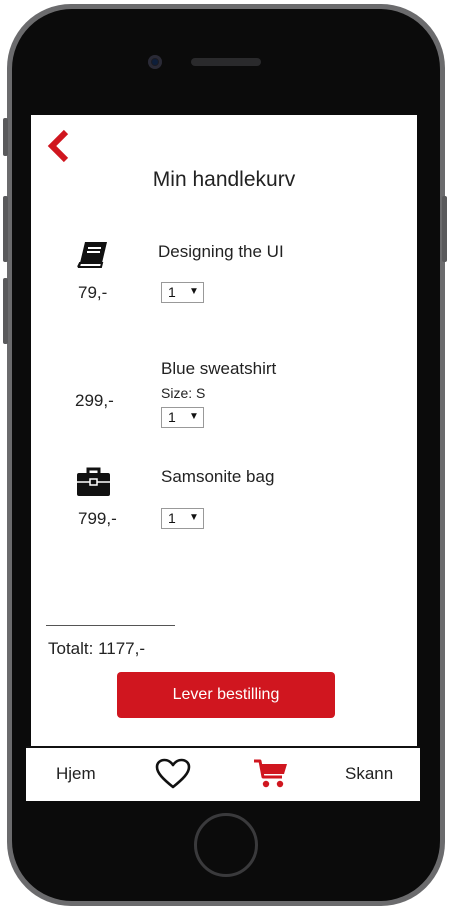  What do you see at coordinates (271, 774) in the screenshot?
I see `shopping-cart-icon` at bounding box center [271, 774].